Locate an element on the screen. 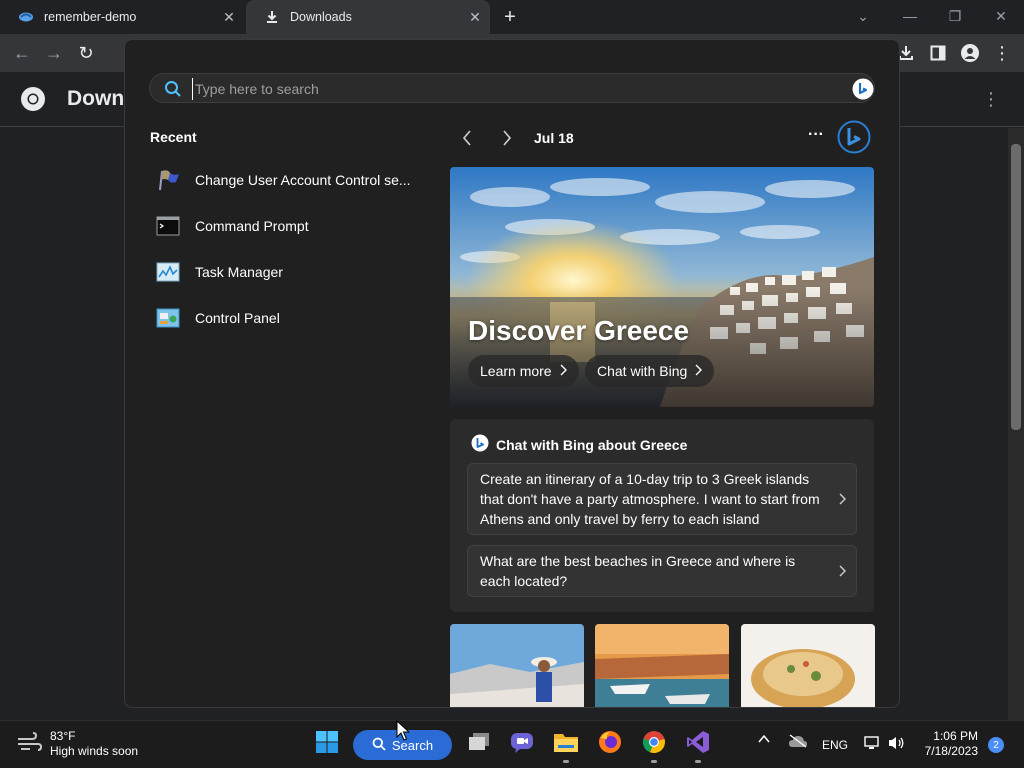 The width and height of the screenshot is (1024, 768). task-view-icon is located at coordinates (479, 744).